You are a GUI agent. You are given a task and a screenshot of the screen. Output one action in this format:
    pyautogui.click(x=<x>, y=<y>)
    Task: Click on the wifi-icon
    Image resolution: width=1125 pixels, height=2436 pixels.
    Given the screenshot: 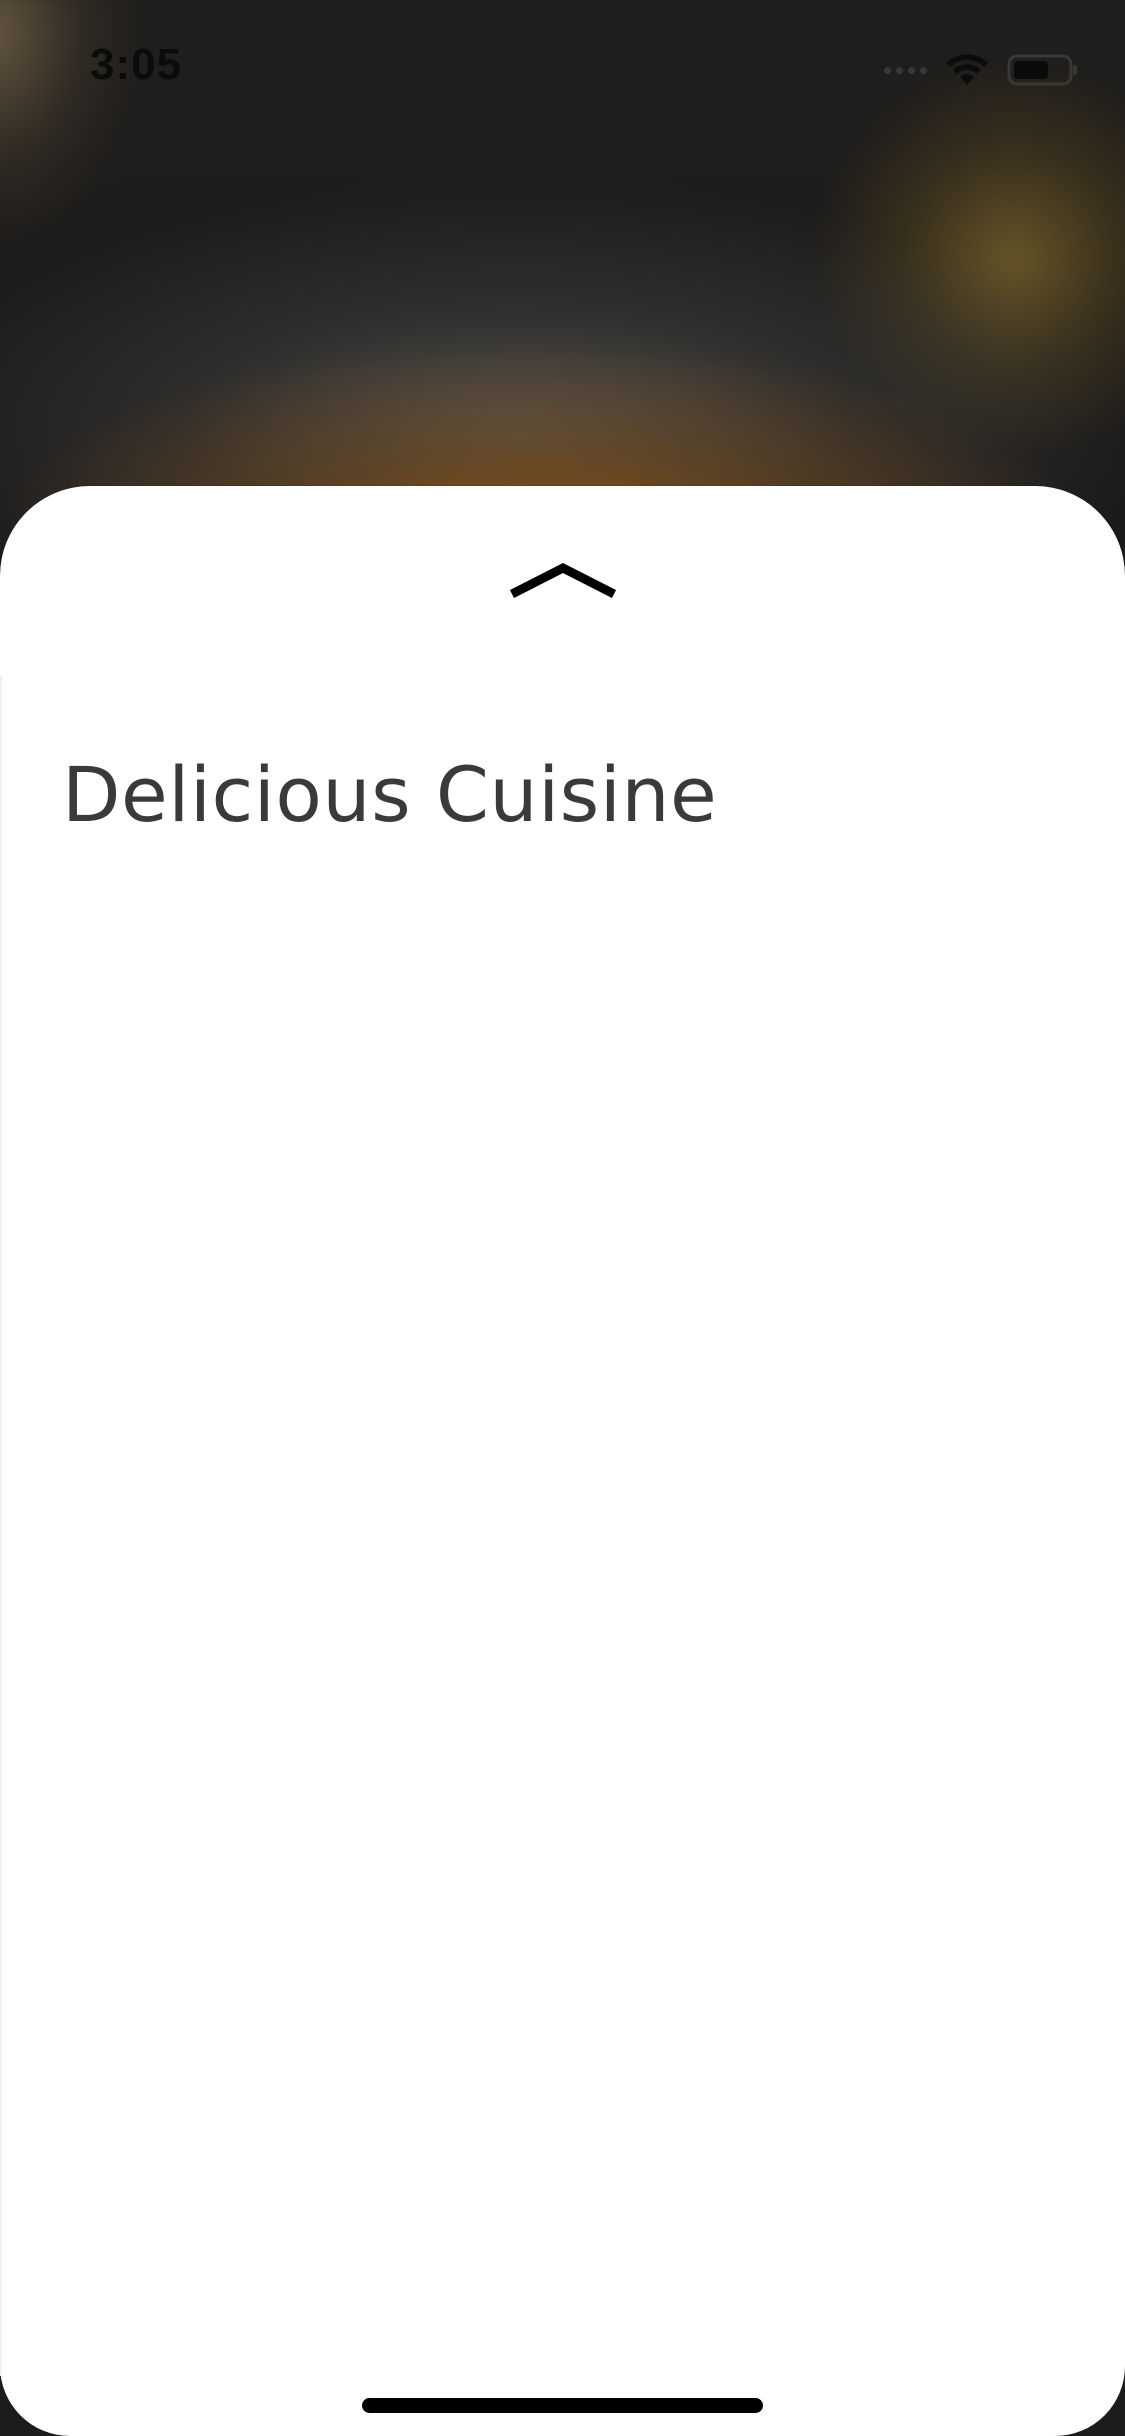 What is the action you would take?
    pyautogui.click(x=967, y=70)
    